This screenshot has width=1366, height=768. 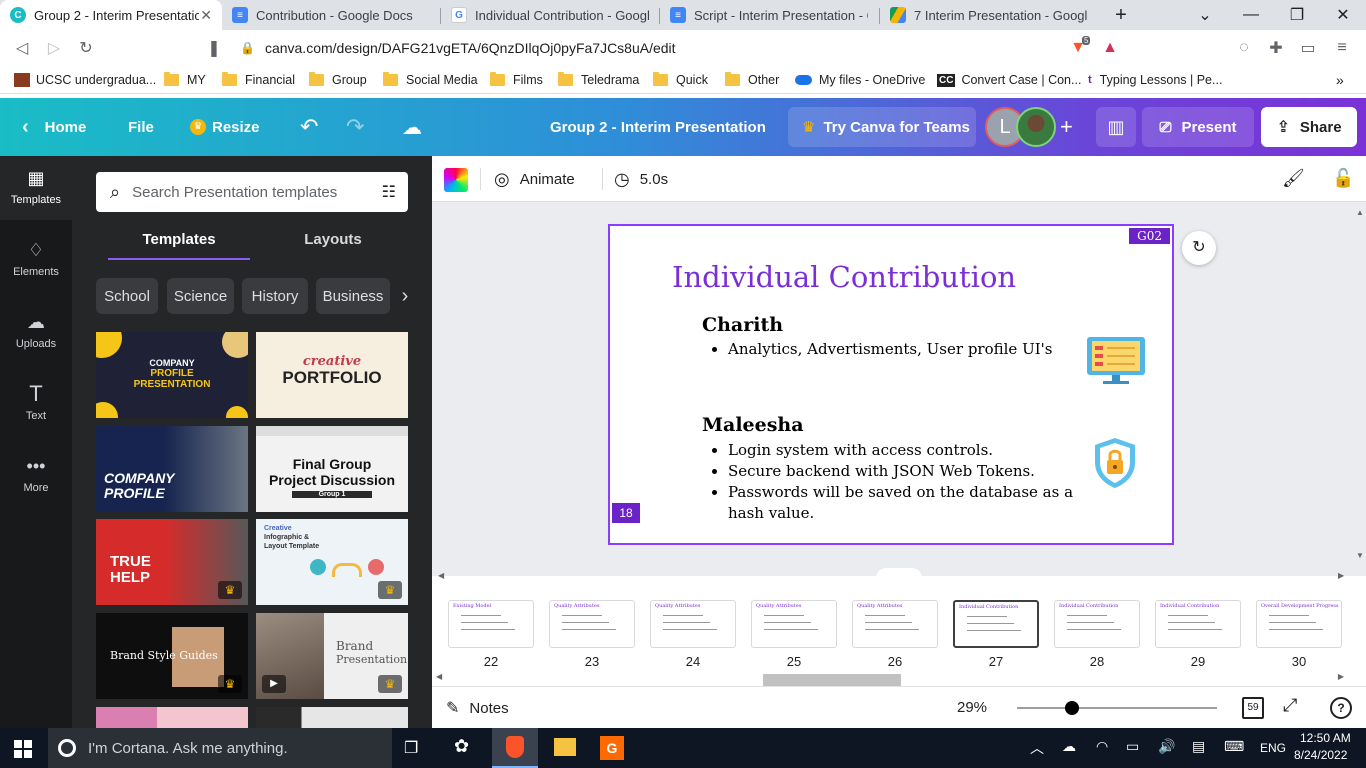 I want to click on template-search-input: ⌕ Search Presentation templates ☷, so click(x=252, y=192).